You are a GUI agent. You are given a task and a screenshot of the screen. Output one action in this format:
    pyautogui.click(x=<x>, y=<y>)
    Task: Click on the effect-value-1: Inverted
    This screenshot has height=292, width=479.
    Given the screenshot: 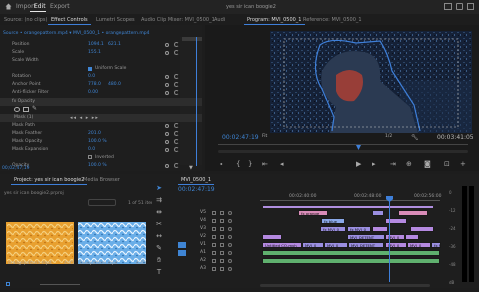 What is the action you would take?
    pyautogui.click(x=104, y=158)
    